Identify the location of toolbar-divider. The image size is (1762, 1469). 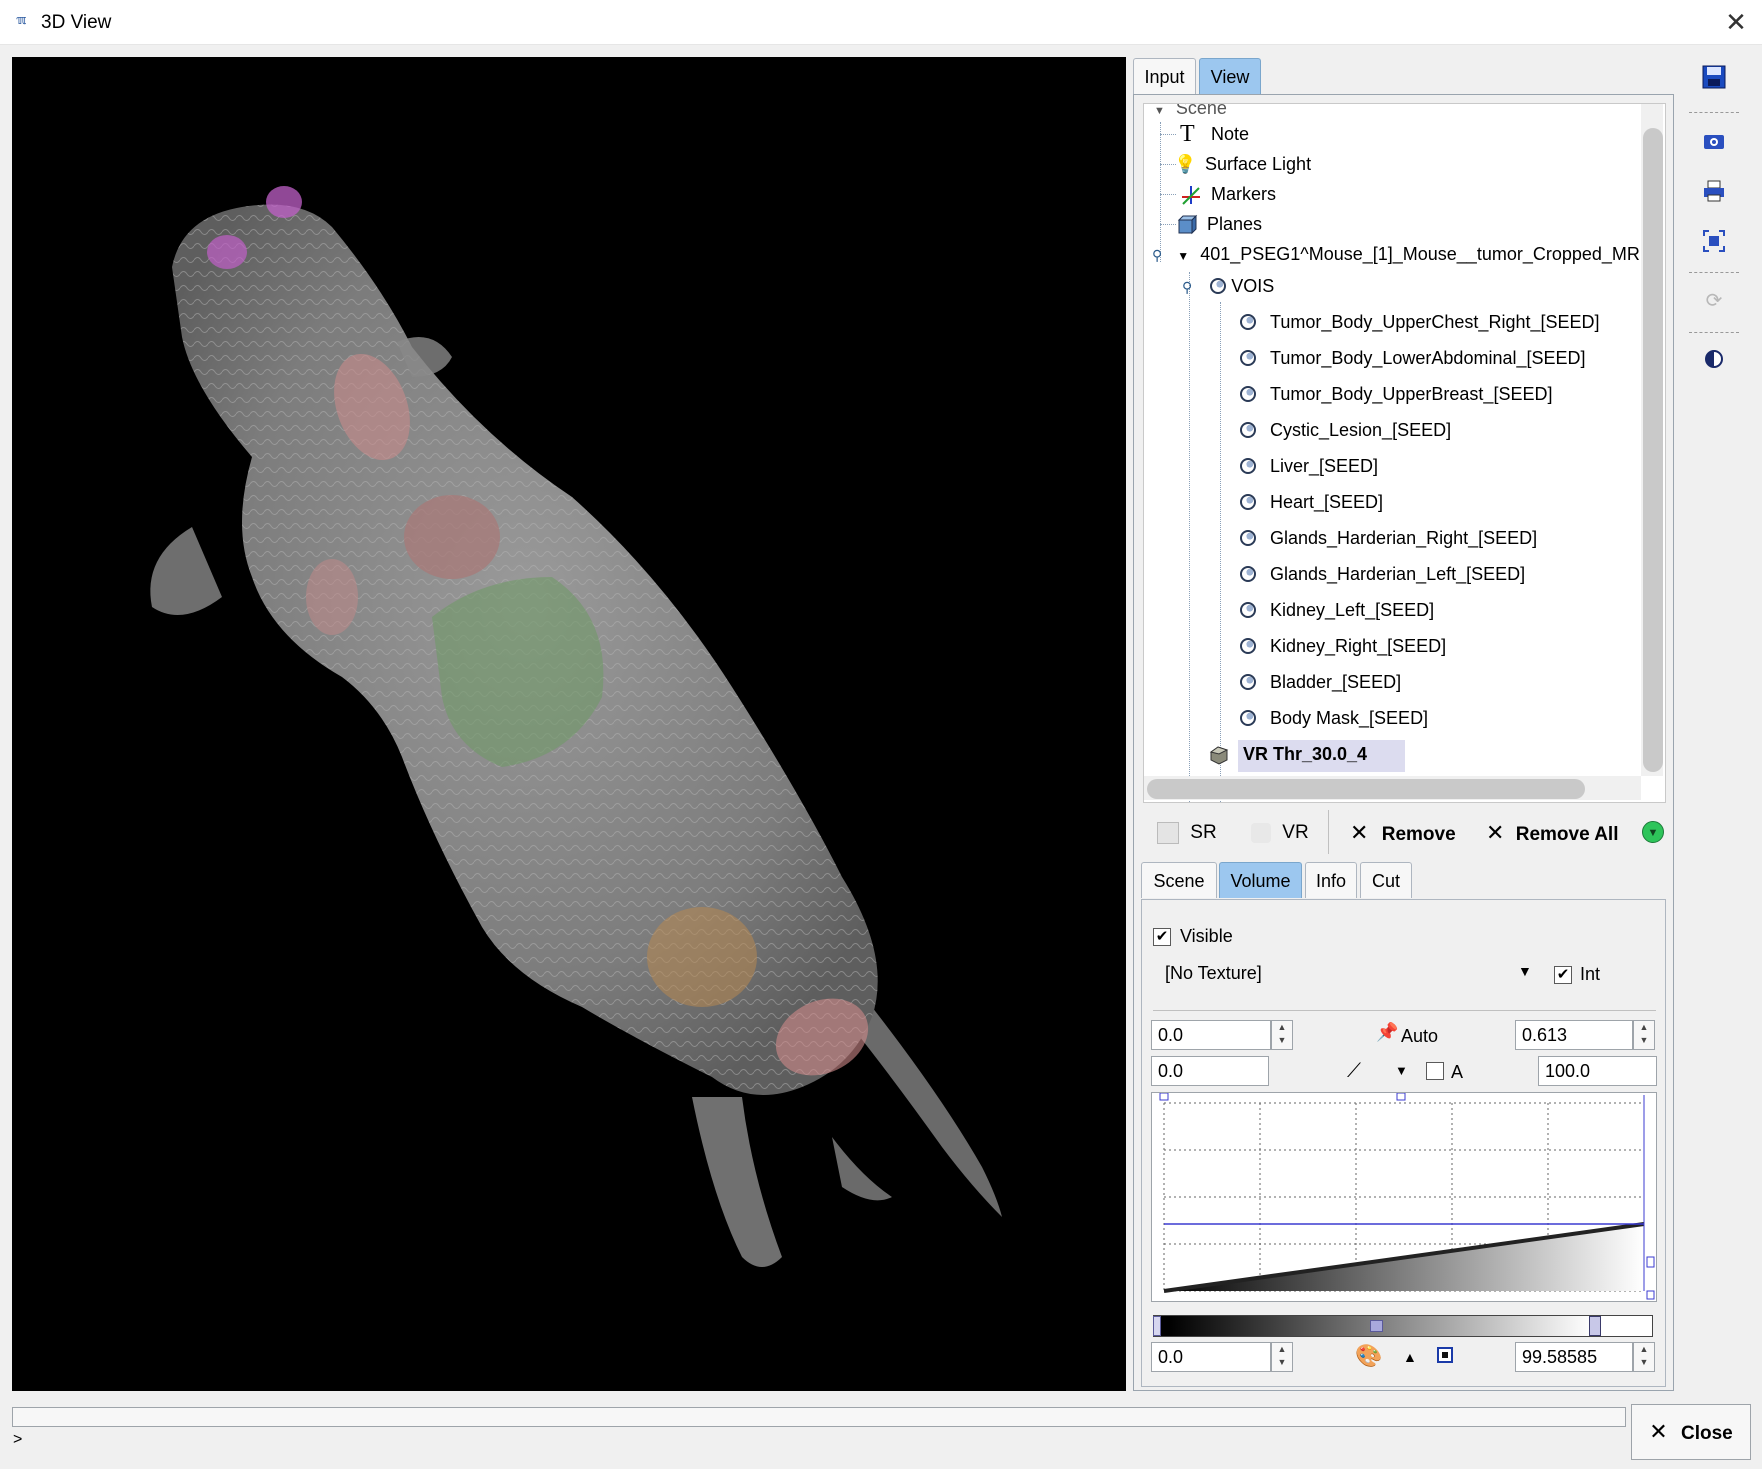
(1328, 832).